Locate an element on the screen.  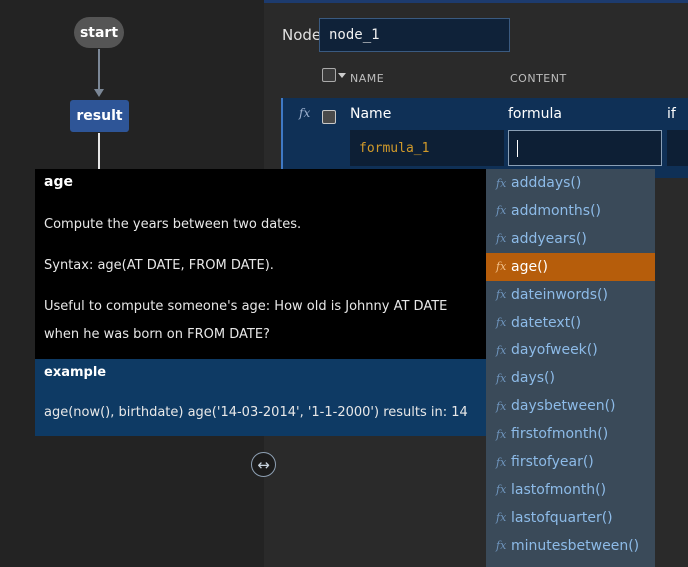
autocomplete-item-label: dayofweek() is located at coordinates (554, 350).